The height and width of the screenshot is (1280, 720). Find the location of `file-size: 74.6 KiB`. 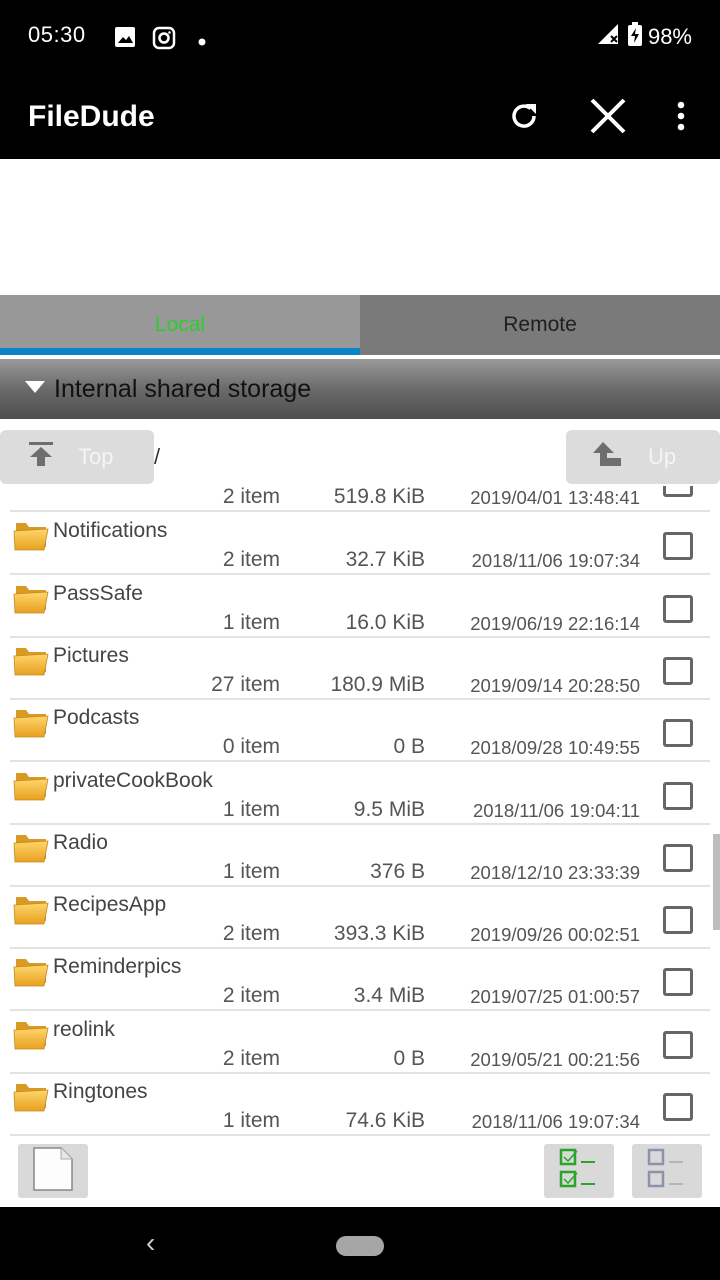

file-size: 74.6 KiB is located at coordinates (385, 1120).